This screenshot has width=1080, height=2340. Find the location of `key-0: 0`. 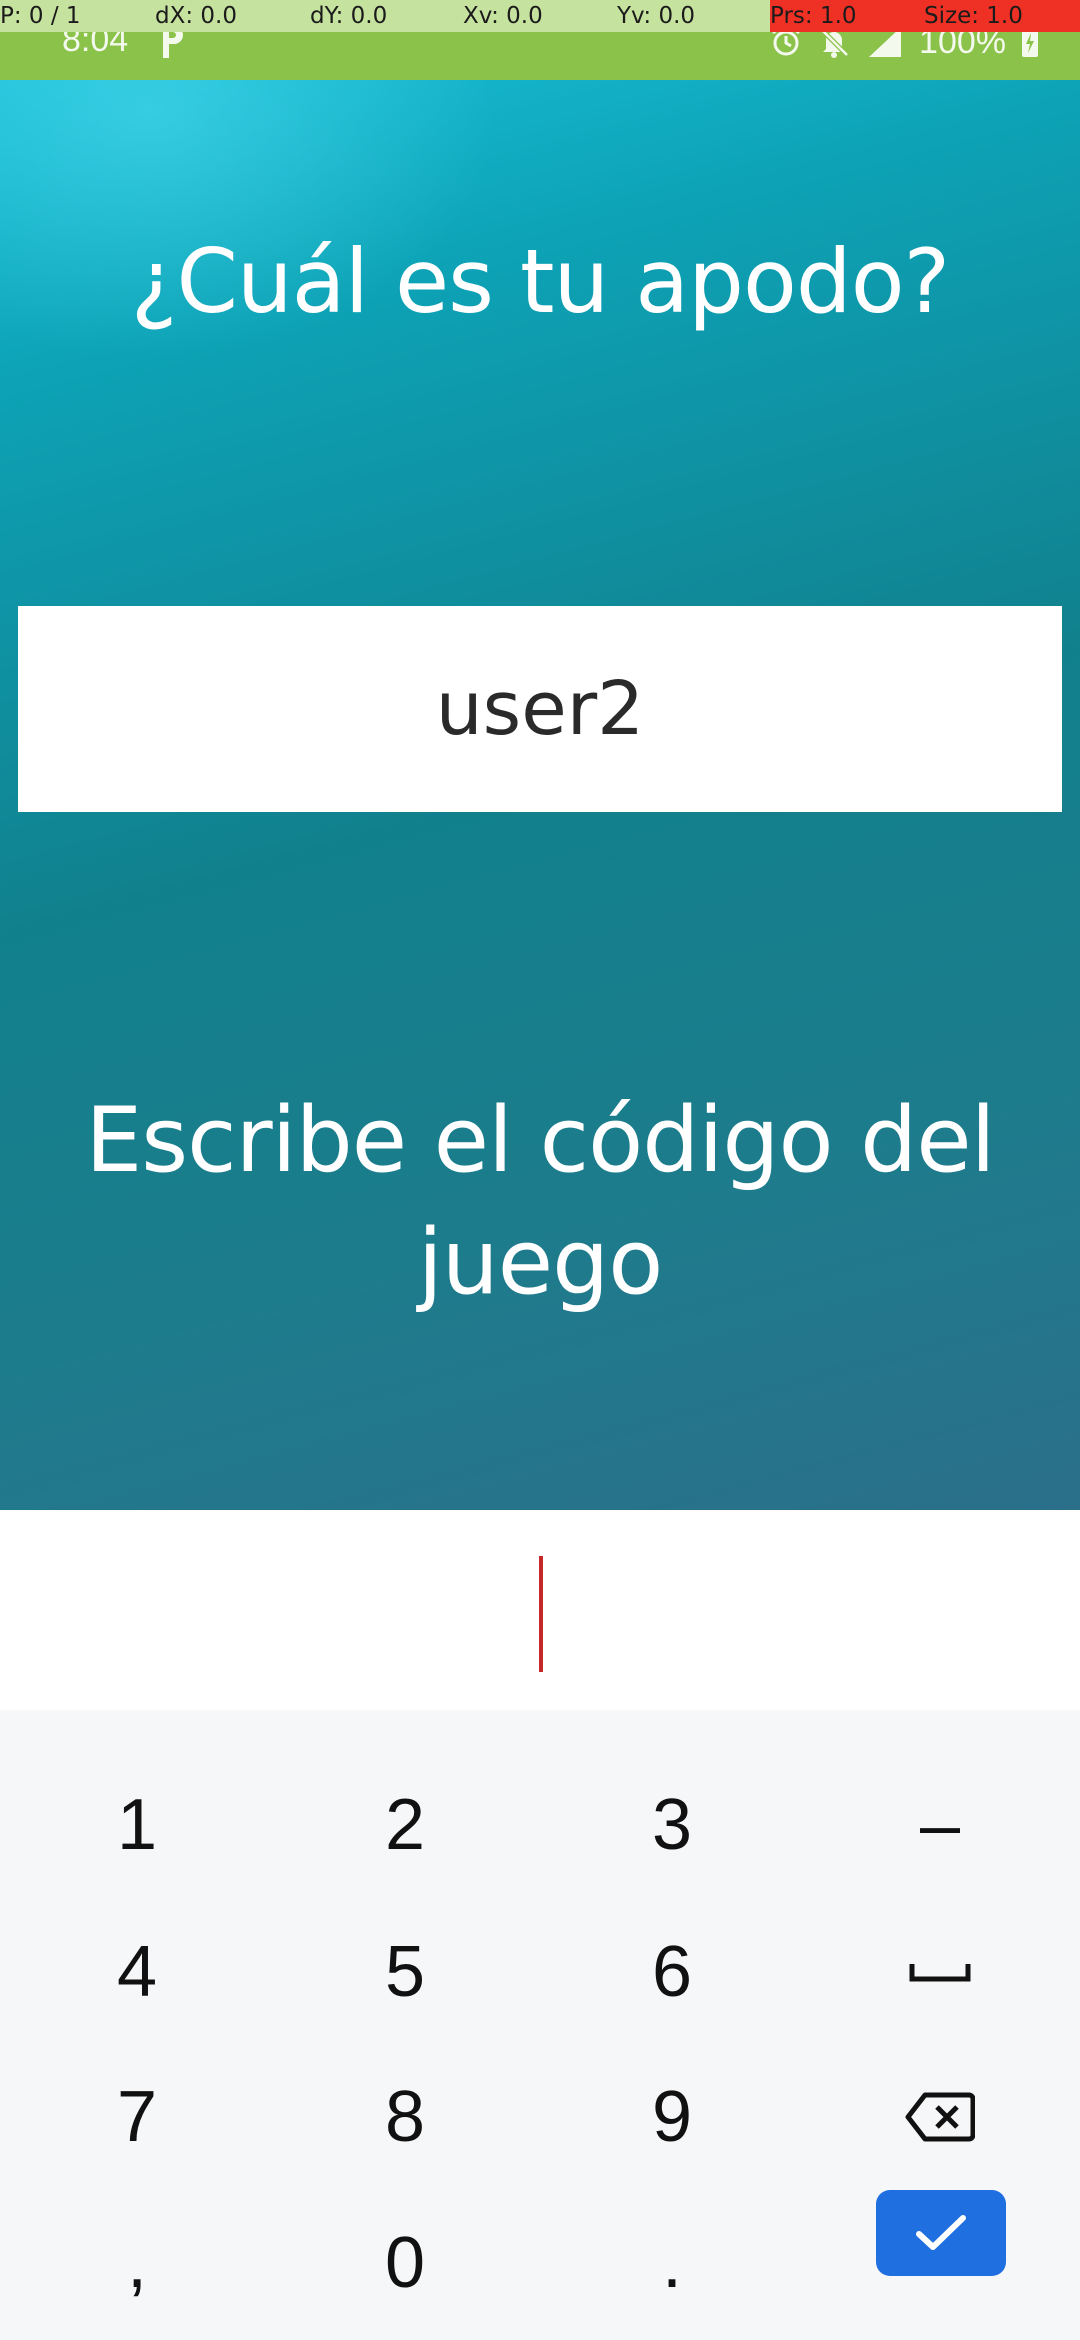

key-0: 0 is located at coordinates (405, 2263).